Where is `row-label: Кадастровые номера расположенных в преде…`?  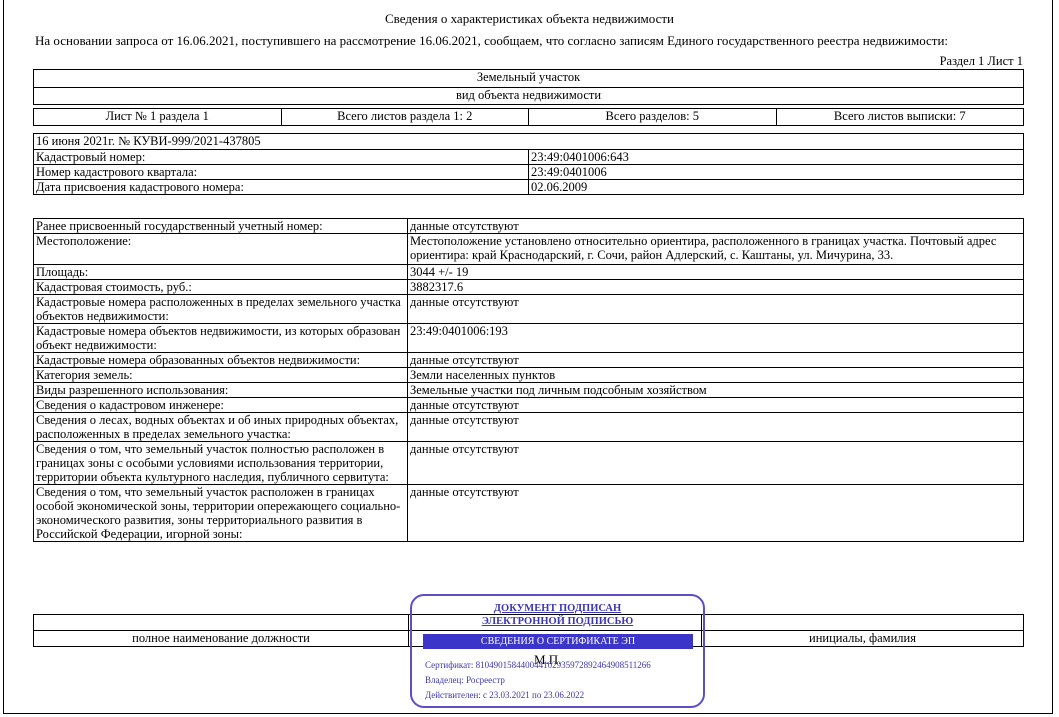 row-label: Кадастровые номера расположенных в преде… is located at coordinates (220, 309).